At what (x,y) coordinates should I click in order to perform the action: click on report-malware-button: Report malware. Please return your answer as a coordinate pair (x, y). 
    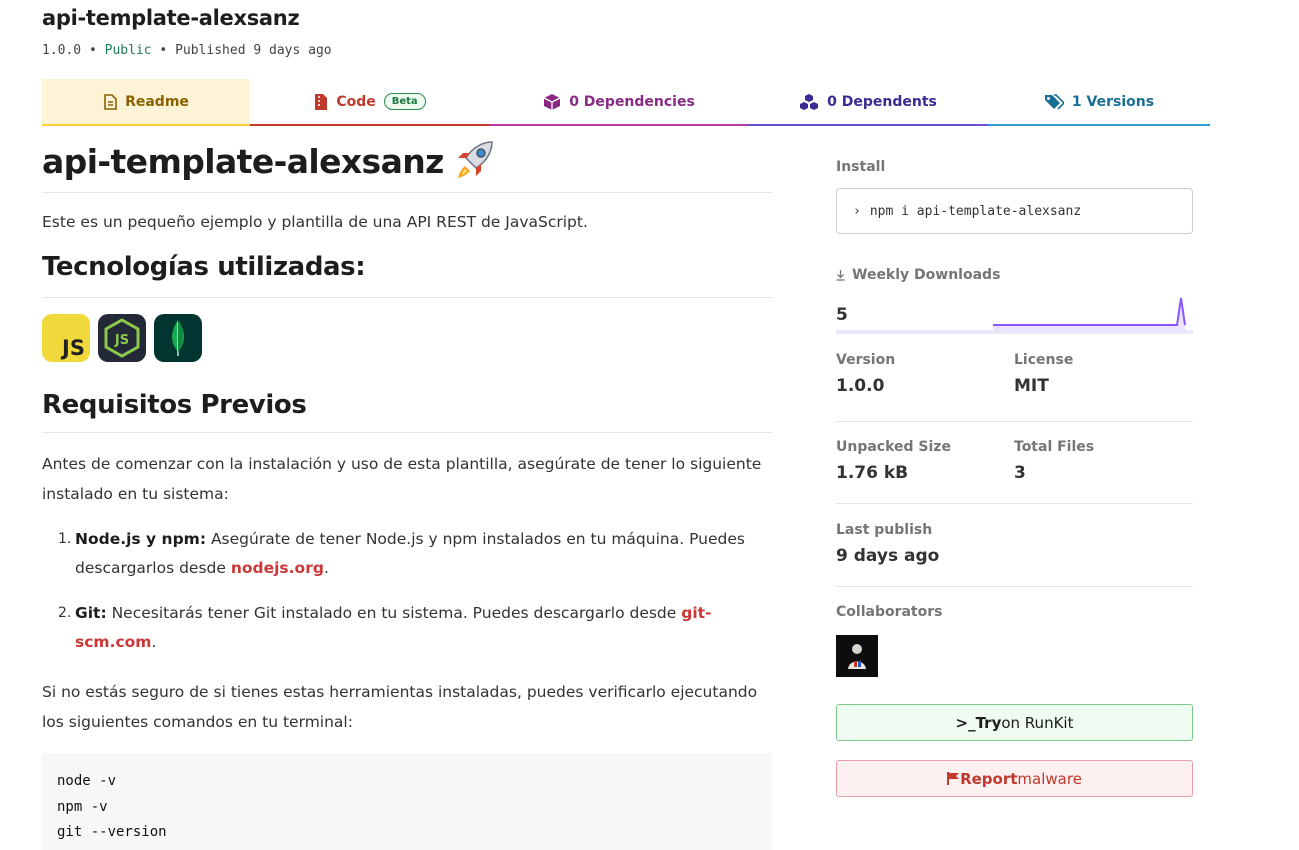
    Looking at the image, I should click on (1014, 778).